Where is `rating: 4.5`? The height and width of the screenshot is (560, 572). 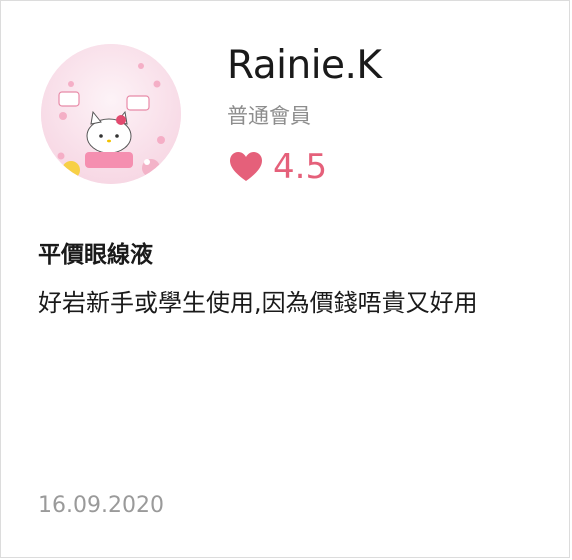 rating: 4.5 is located at coordinates (278, 167).